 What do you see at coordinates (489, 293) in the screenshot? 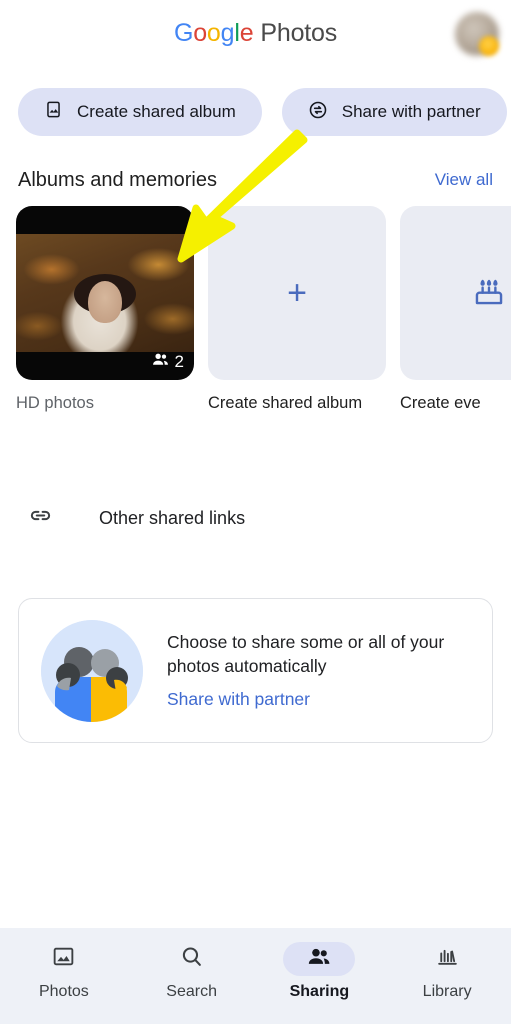
I see `cake-icon` at bounding box center [489, 293].